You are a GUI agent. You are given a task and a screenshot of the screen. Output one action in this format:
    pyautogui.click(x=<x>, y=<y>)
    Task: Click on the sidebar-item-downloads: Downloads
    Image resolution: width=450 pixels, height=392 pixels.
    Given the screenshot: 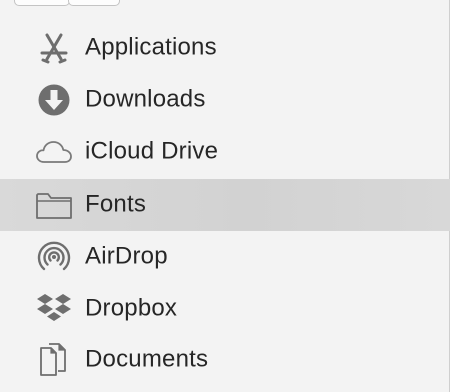 What is the action you would take?
    pyautogui.click(x=225, y=100)
    